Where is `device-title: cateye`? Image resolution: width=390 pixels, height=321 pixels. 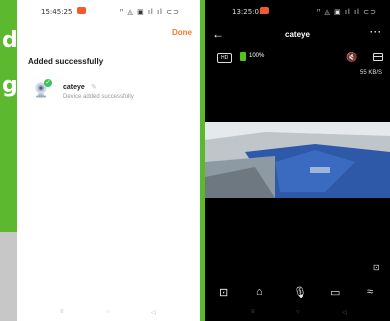 device-title: cateye is located at coordinates (297, 34).